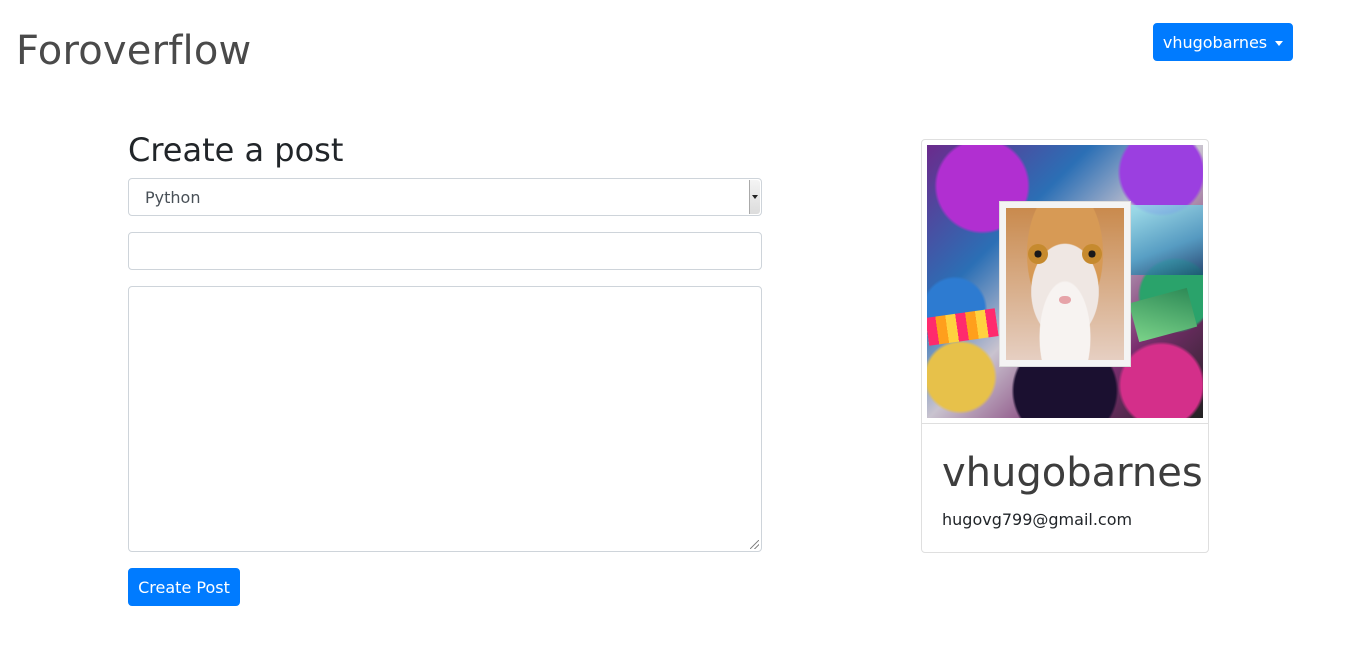 This screenshot has width=1366, height=666. What do you see at coordinates (754, 544) in the screenshot?
I see `resize-grip-icon` at bounding box center [754, 544].